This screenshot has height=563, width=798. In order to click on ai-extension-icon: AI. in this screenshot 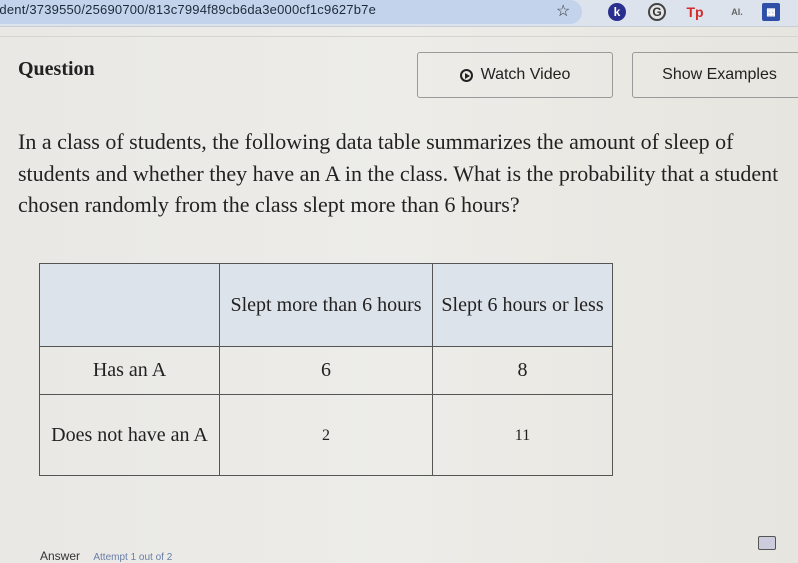, I will do `click(737, 12)`.